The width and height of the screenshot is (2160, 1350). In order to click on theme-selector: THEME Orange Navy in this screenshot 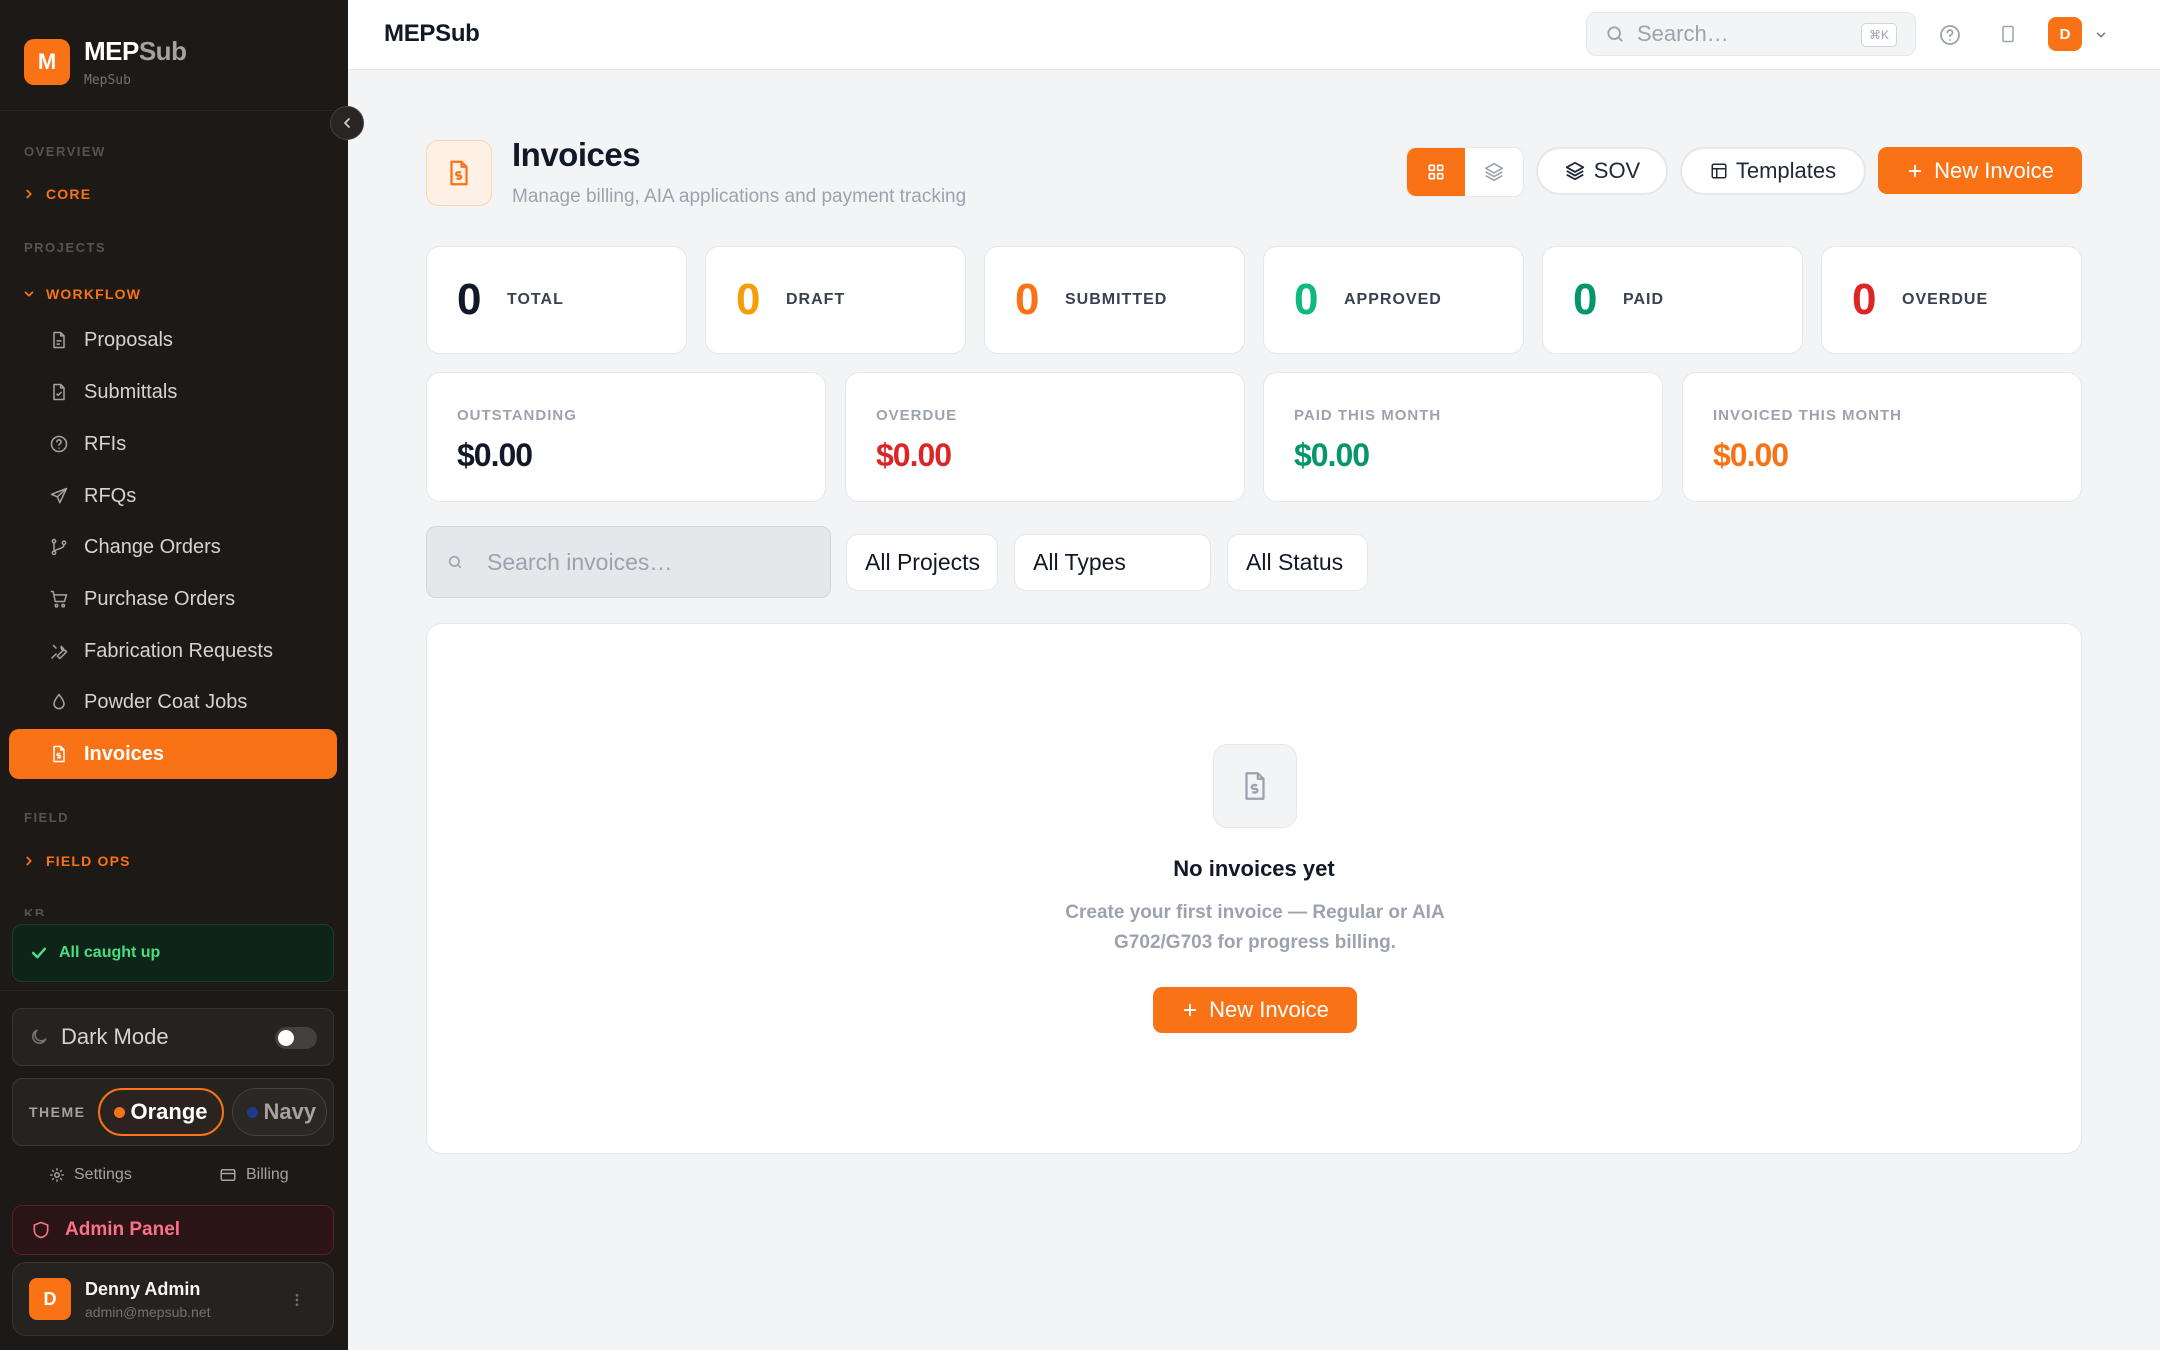, I will do `click(173, 1112)`.